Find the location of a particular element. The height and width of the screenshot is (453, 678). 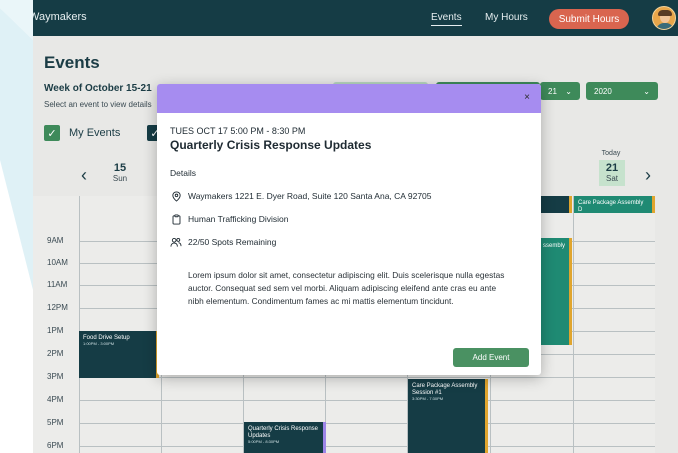

hour-label: 10AM is located at coordinates (57, 262).